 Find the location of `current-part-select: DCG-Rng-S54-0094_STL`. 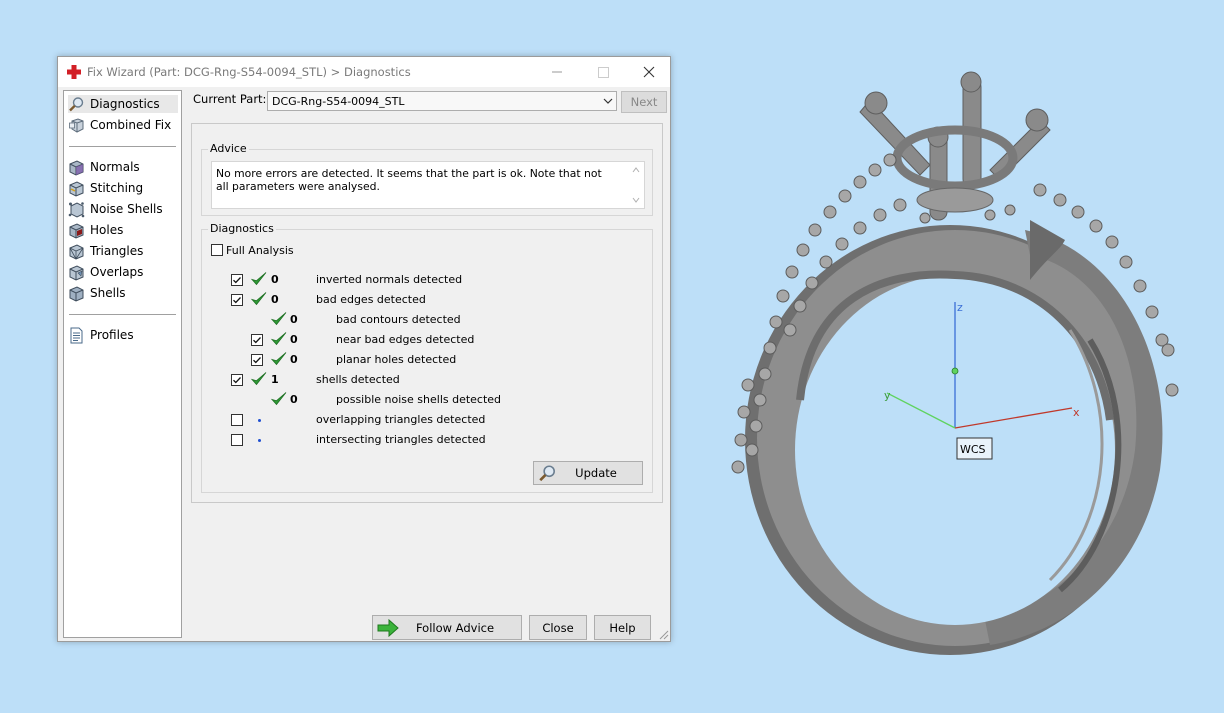

current-part-select: DCG-Rng-S54-0094_STL is located at coordinates (442, 101).